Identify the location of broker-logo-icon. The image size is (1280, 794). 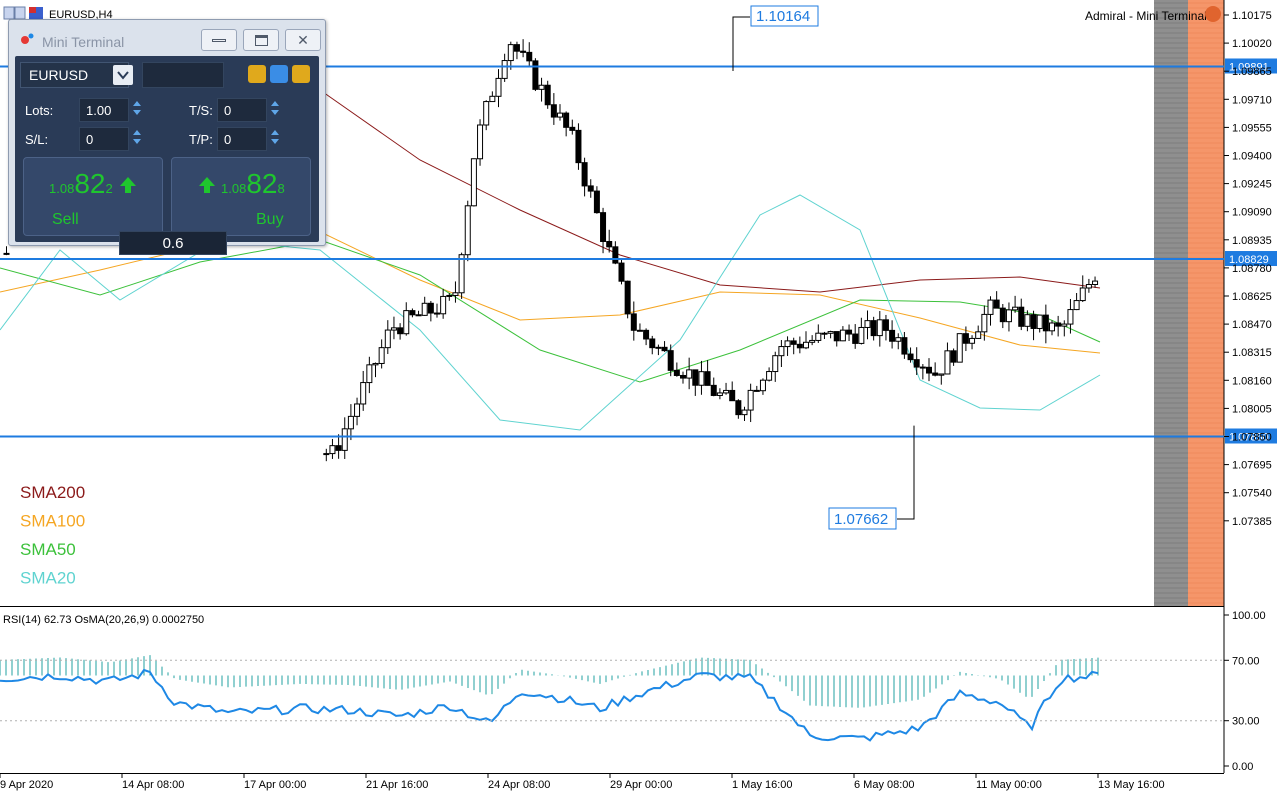
(1213, 14).